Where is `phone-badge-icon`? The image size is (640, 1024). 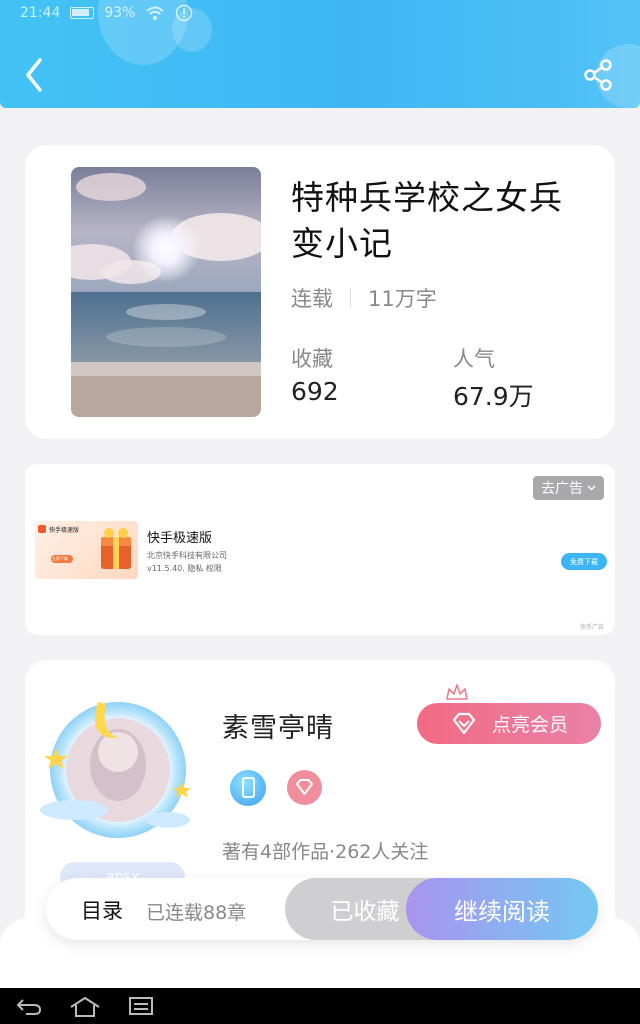 phone-badge-icon is located at coordinates (248, 788).